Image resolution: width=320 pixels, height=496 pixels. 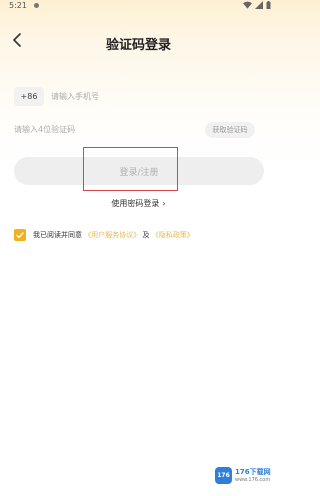 What do you see at coordinates (135, 203) in the screenshot?
I see `password-login-label: 使用密码登录` at bounding box center [135, 203].